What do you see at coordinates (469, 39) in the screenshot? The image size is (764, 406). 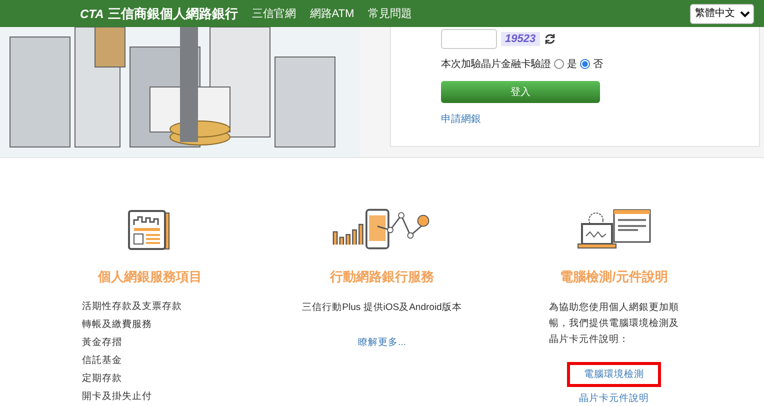 I see `captcha-input` at bounding box center [469, 39].